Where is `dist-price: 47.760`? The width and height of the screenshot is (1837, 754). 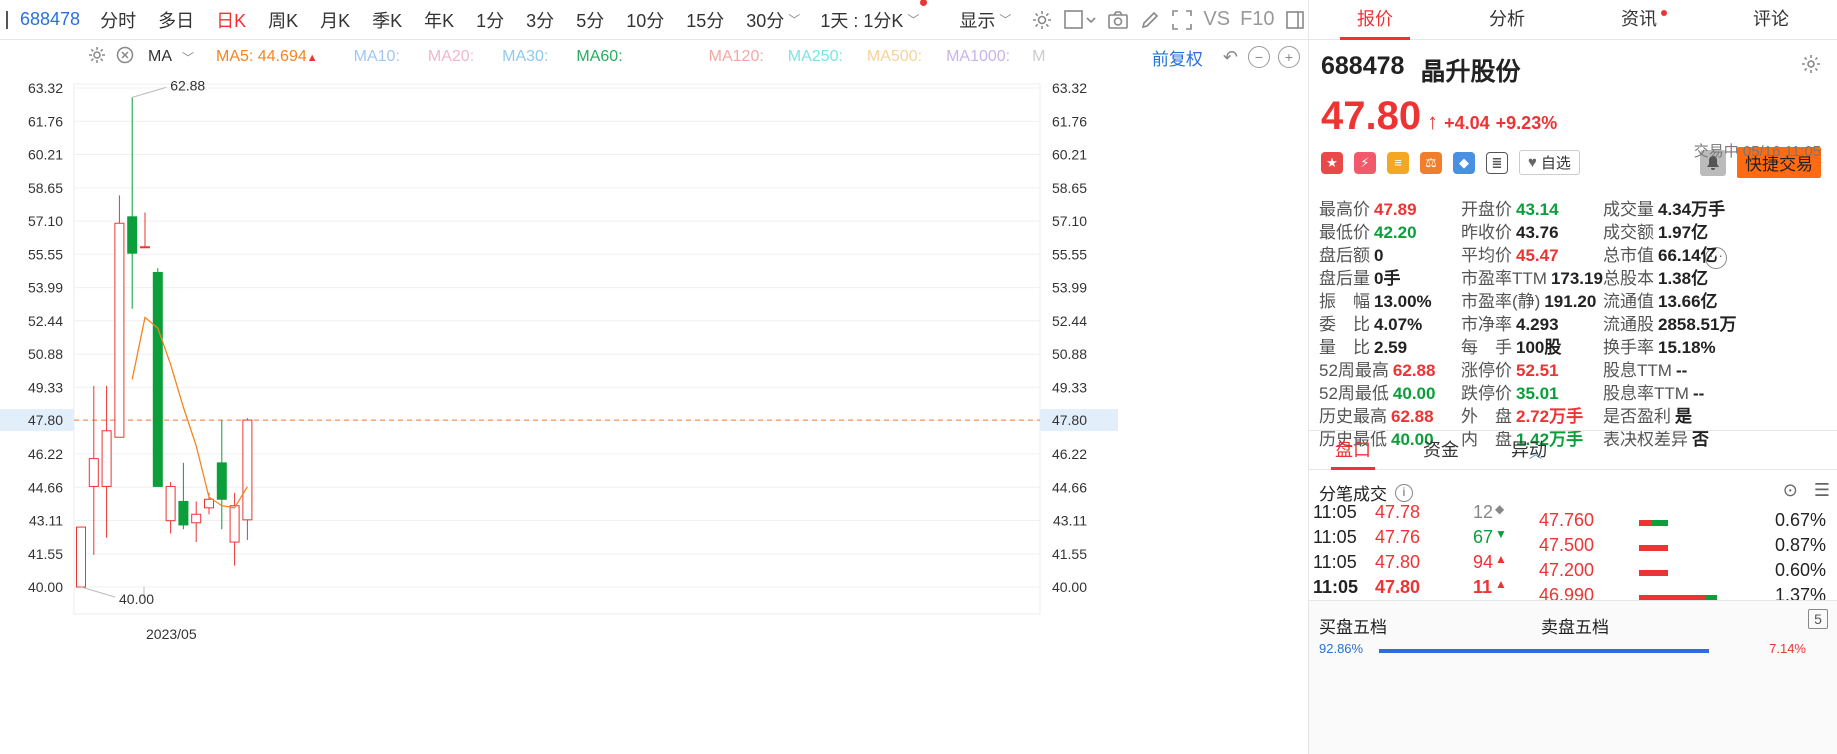
dist-price: 47.760 is located at coordinates (1567, 520).